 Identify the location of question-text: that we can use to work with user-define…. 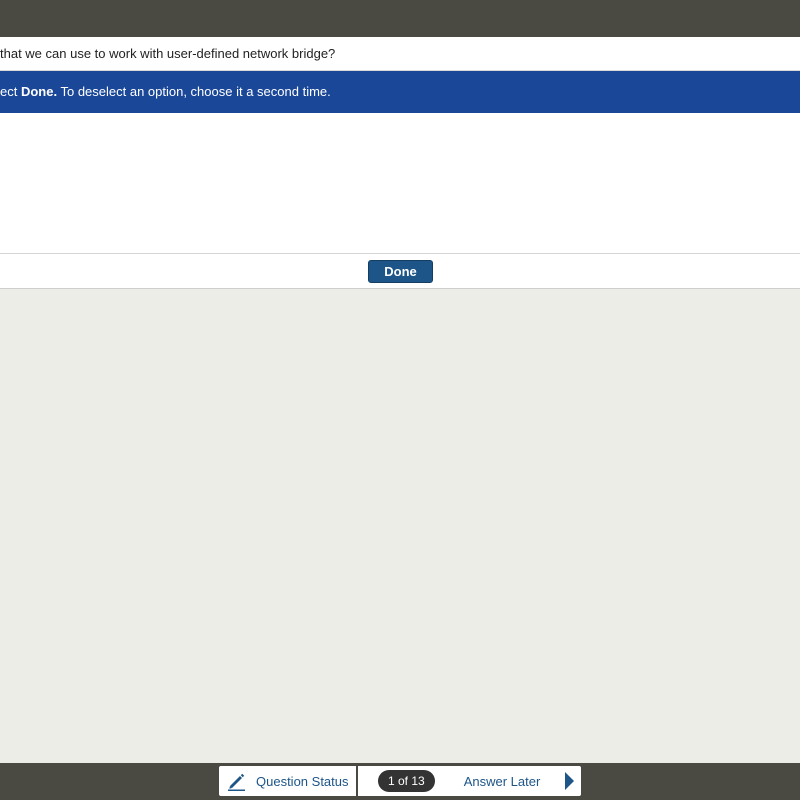
(400, 54).